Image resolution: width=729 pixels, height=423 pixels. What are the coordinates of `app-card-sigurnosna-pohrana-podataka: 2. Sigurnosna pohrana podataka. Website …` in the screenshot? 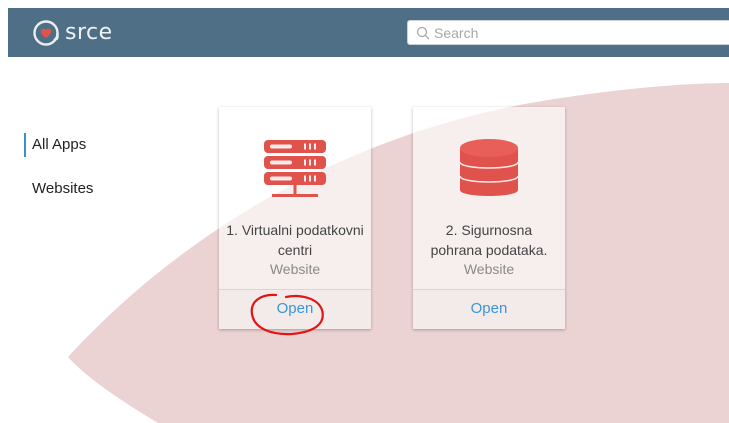 It's located at (489, 218).